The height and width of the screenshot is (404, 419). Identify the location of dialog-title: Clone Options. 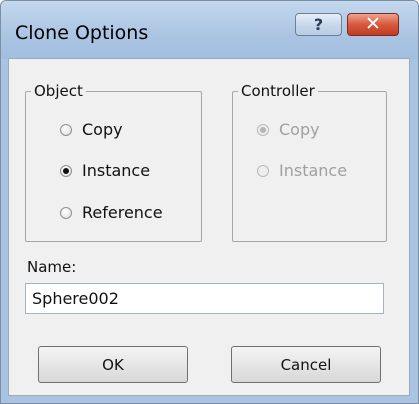
(82, 33).